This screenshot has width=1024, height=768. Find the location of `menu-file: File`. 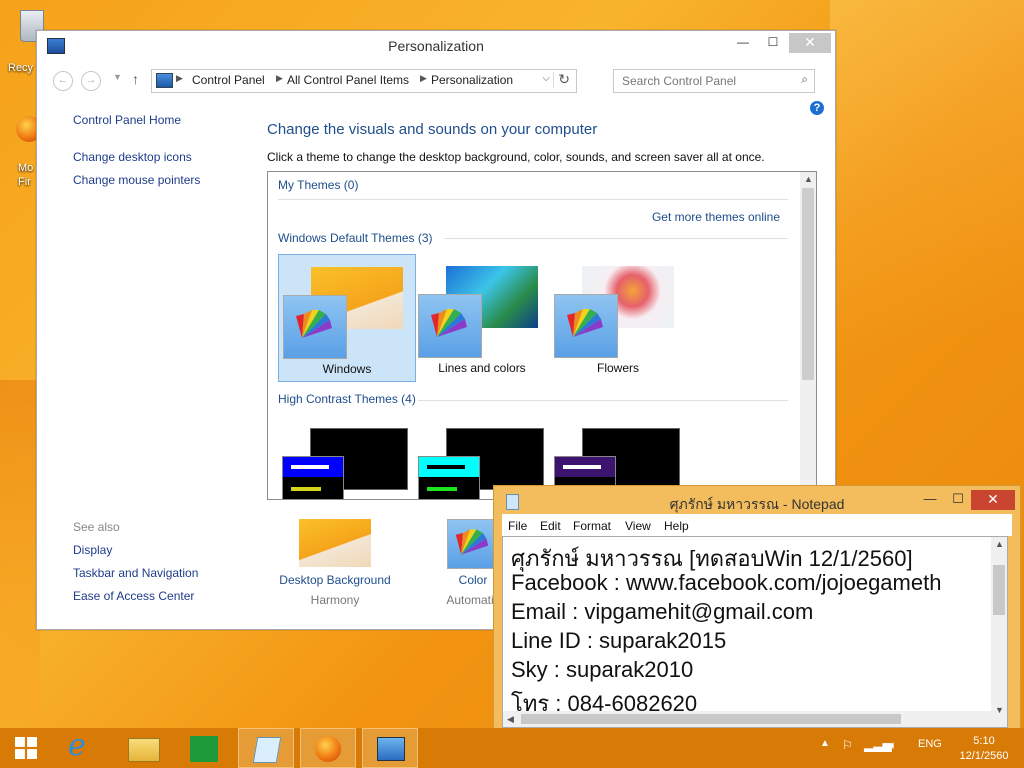

menu-file: File is located at coordinates (517, 526).